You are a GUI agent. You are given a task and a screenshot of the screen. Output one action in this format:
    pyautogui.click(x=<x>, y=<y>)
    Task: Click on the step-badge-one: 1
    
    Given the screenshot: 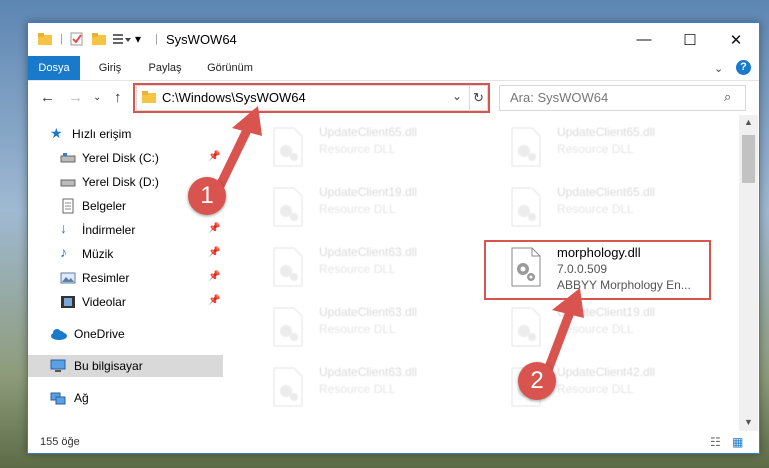 What is the action you would take?
    pyautogui.click(x=207, y=196)
    